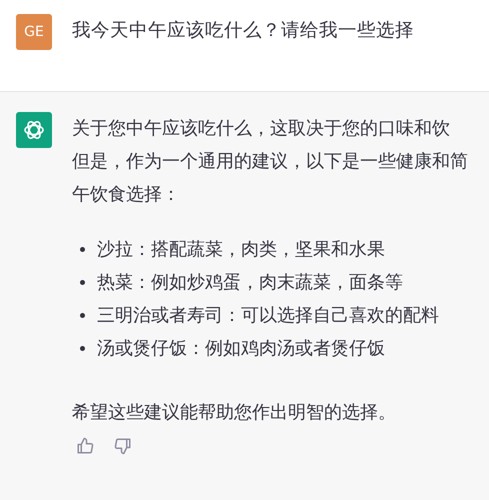 This screenshot has height=500, width=489. I want to click on assistant-logo-icon, so click(34, 130).